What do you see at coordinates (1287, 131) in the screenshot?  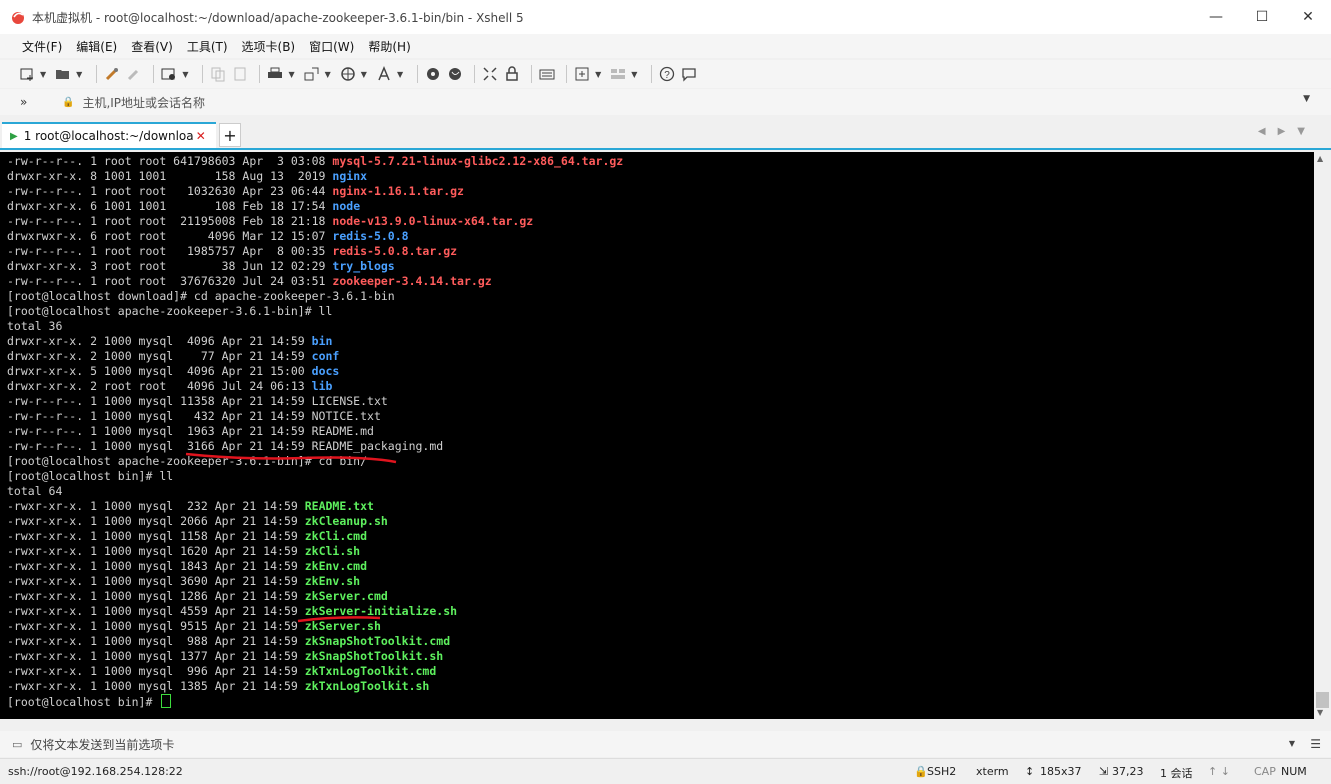 I see `tab-nav-arrows-icon: ◀▶▼` at bounding box center [1287, 131].